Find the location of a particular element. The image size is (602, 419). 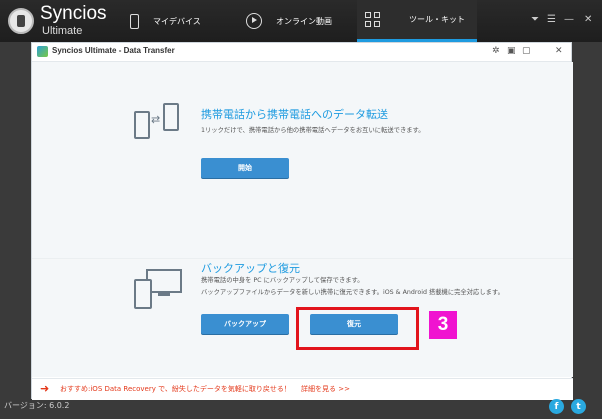

tab-online-video-label: オンライン動画 is located at coordinates (304, 21).